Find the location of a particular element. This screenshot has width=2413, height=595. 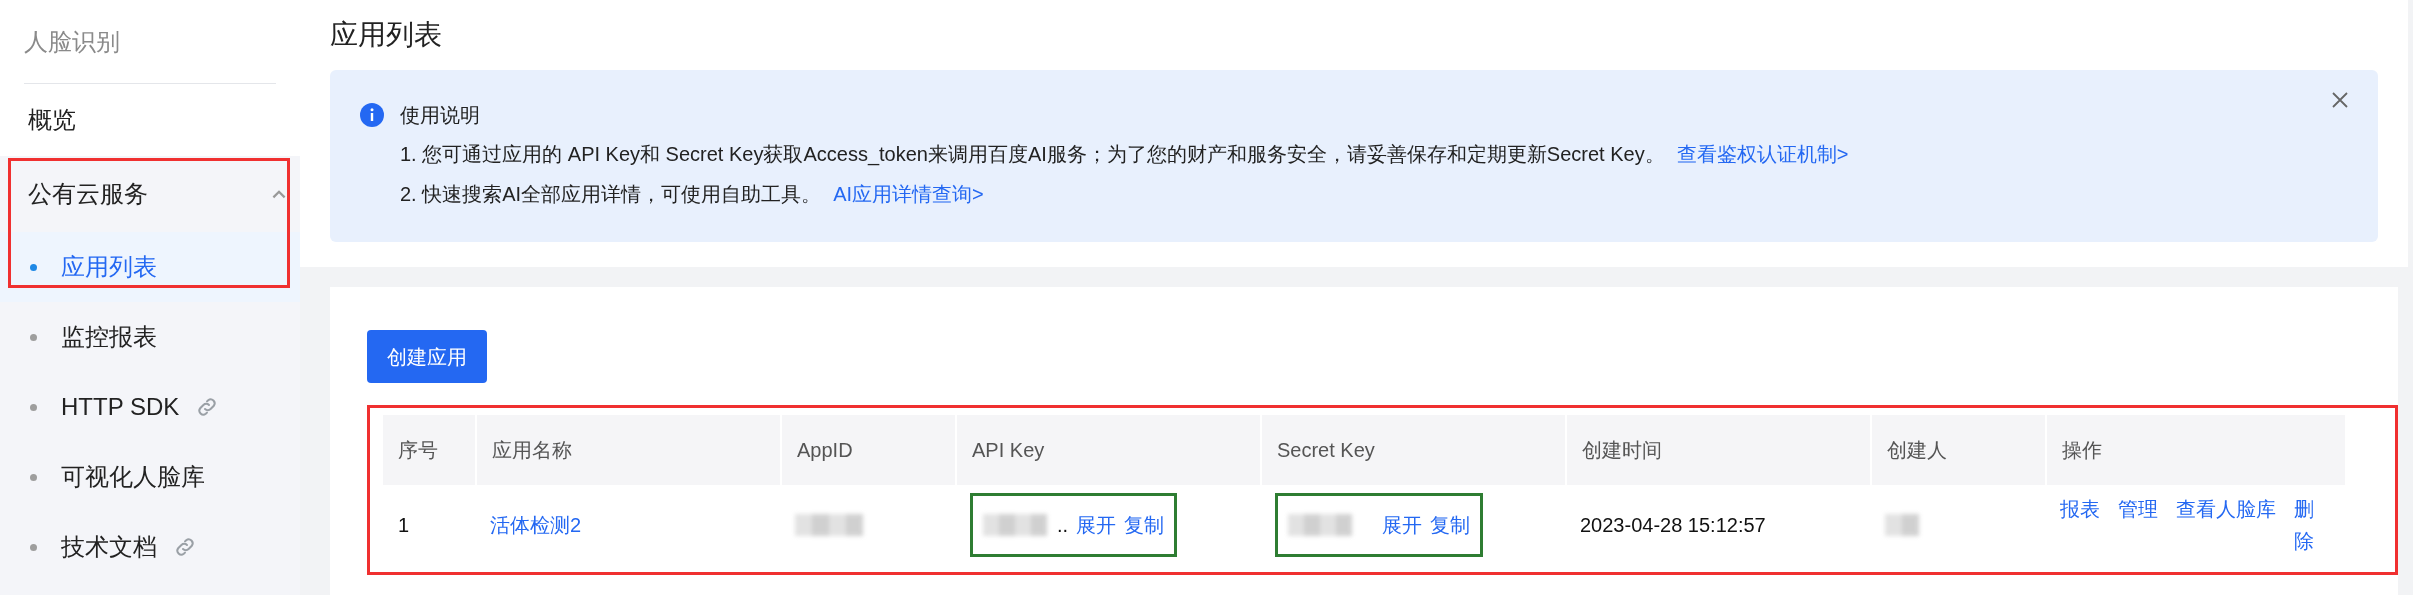

notice-text: 1. 您可通过应用的 API Key和 Secret Key获取Access_token来调用百度AI服务；为了您的财产和服务安全，请妥善保存和定期更新Secret Key。 is located at coordinates (1032, 155).